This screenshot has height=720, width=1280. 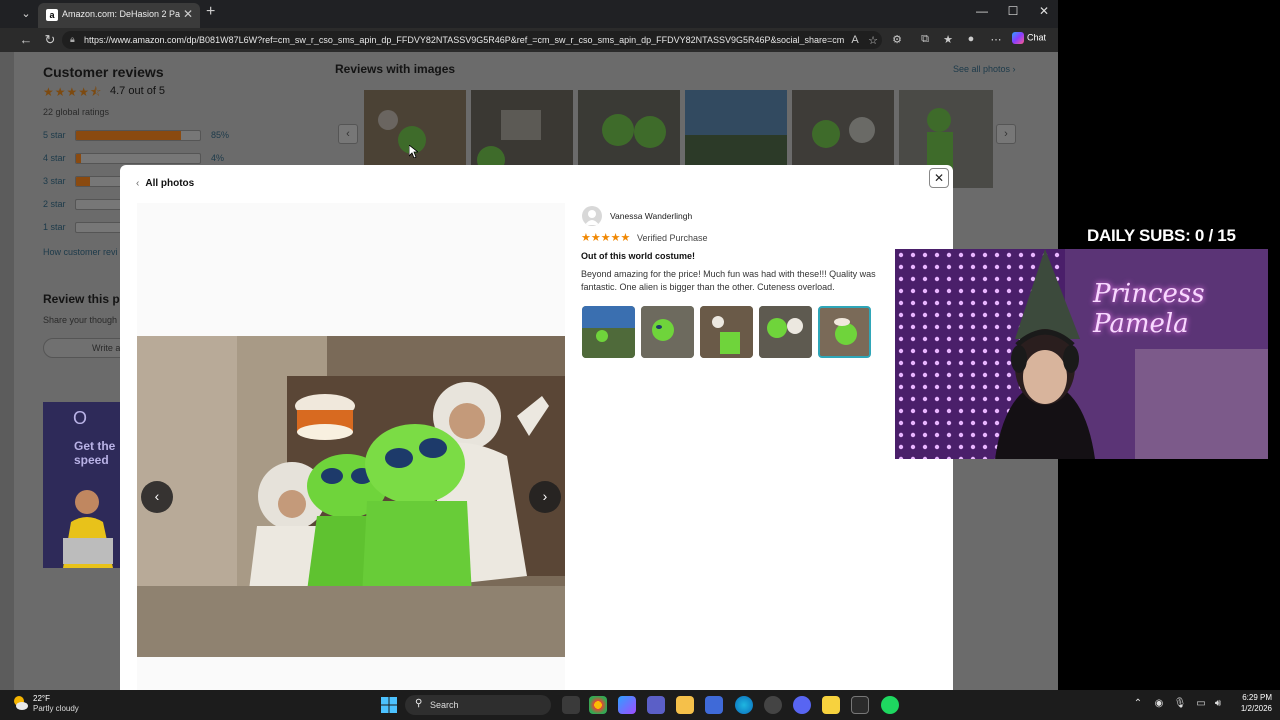 I want to click on rating-row: 5 star 85%, so click(x=143, y=135).